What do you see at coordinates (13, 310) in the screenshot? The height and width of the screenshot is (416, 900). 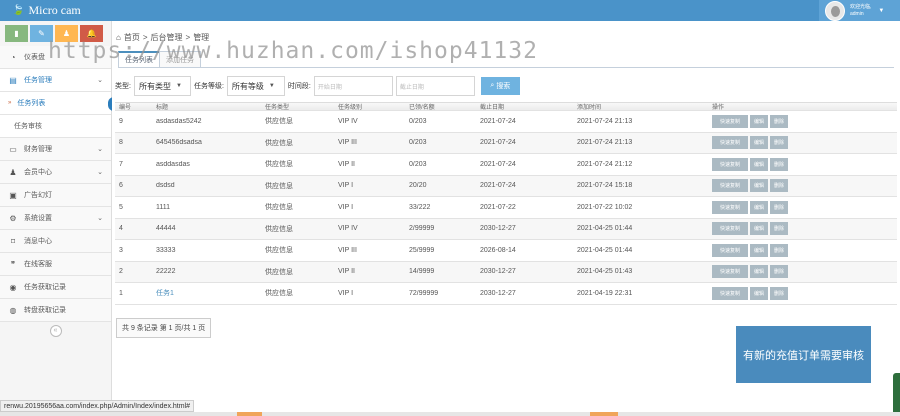 I see `globe-icon: ◍` at bounding box center [13, 310].